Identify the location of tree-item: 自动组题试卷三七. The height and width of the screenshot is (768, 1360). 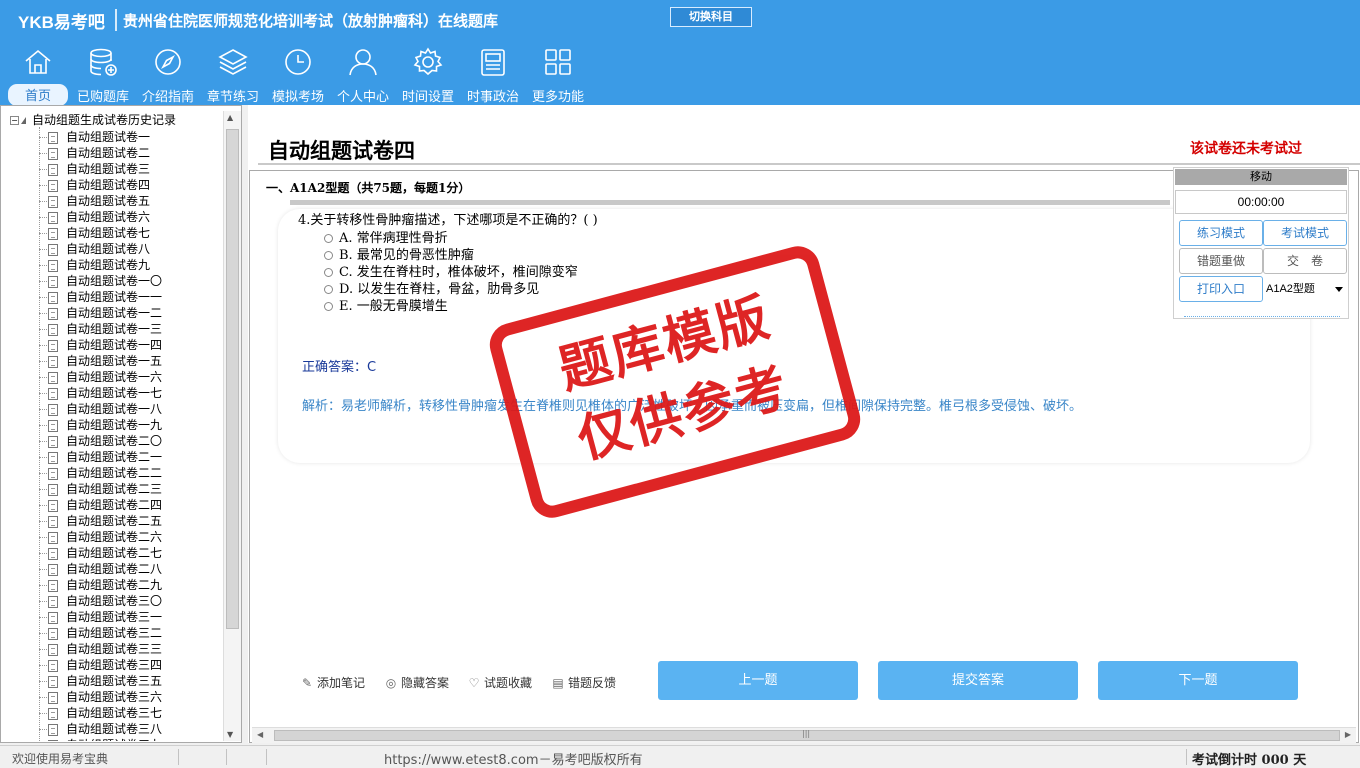
(100, 713).